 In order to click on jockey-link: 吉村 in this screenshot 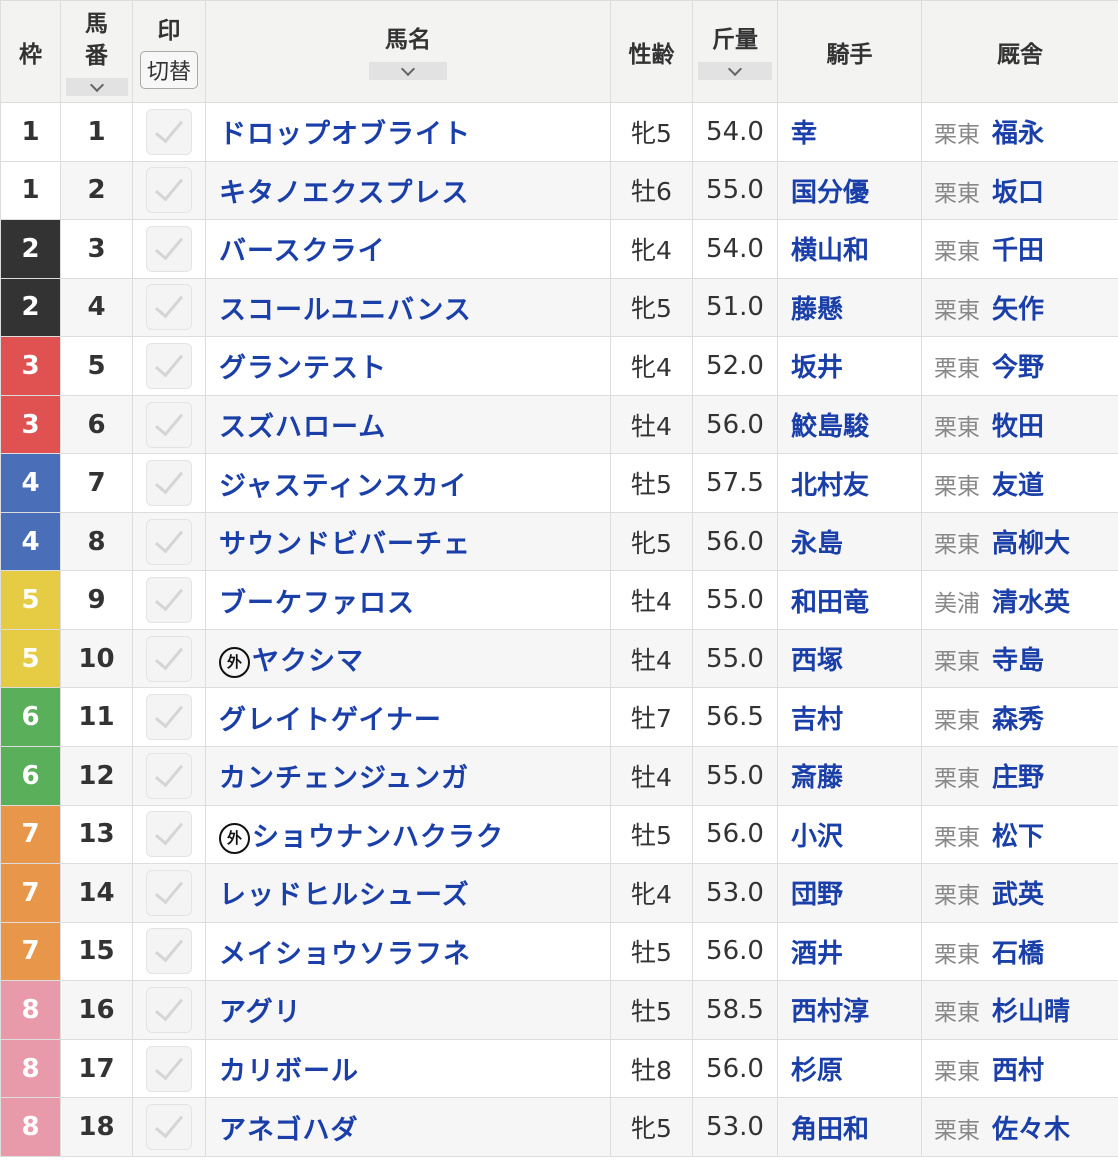, I will do `click(849, 717)`.